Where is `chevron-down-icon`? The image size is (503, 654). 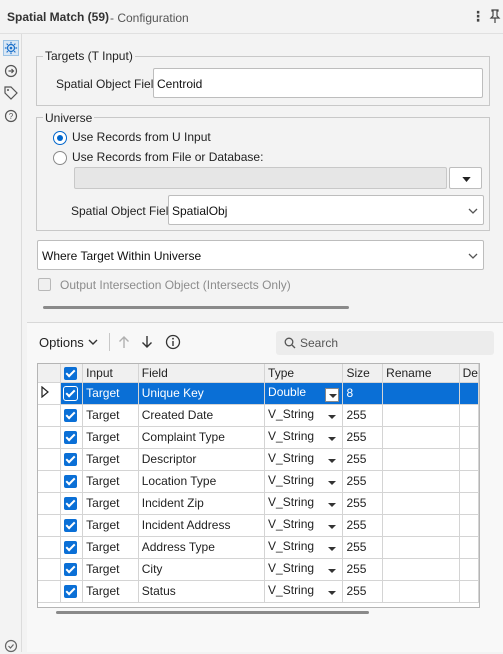 chevron-down-icon is located at coordinates (93, 342).